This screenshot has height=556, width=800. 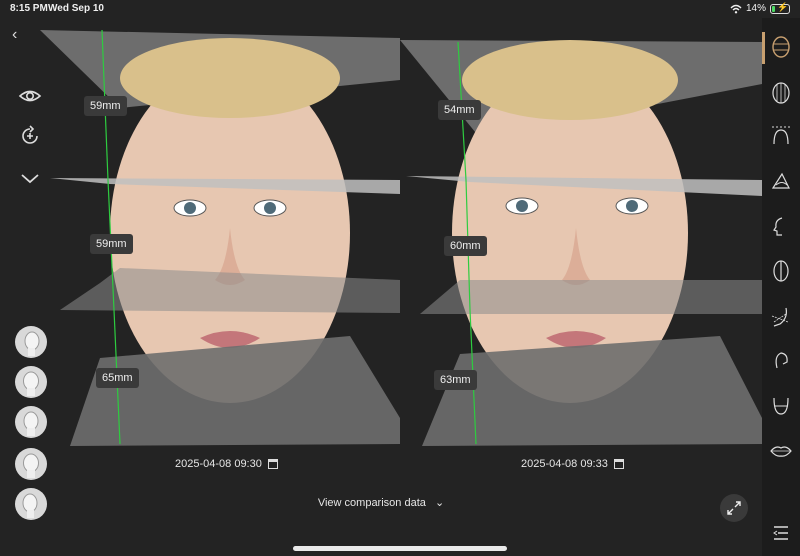 I want to click on head-left-three-quarter-icon, so click(x=31, y=465).